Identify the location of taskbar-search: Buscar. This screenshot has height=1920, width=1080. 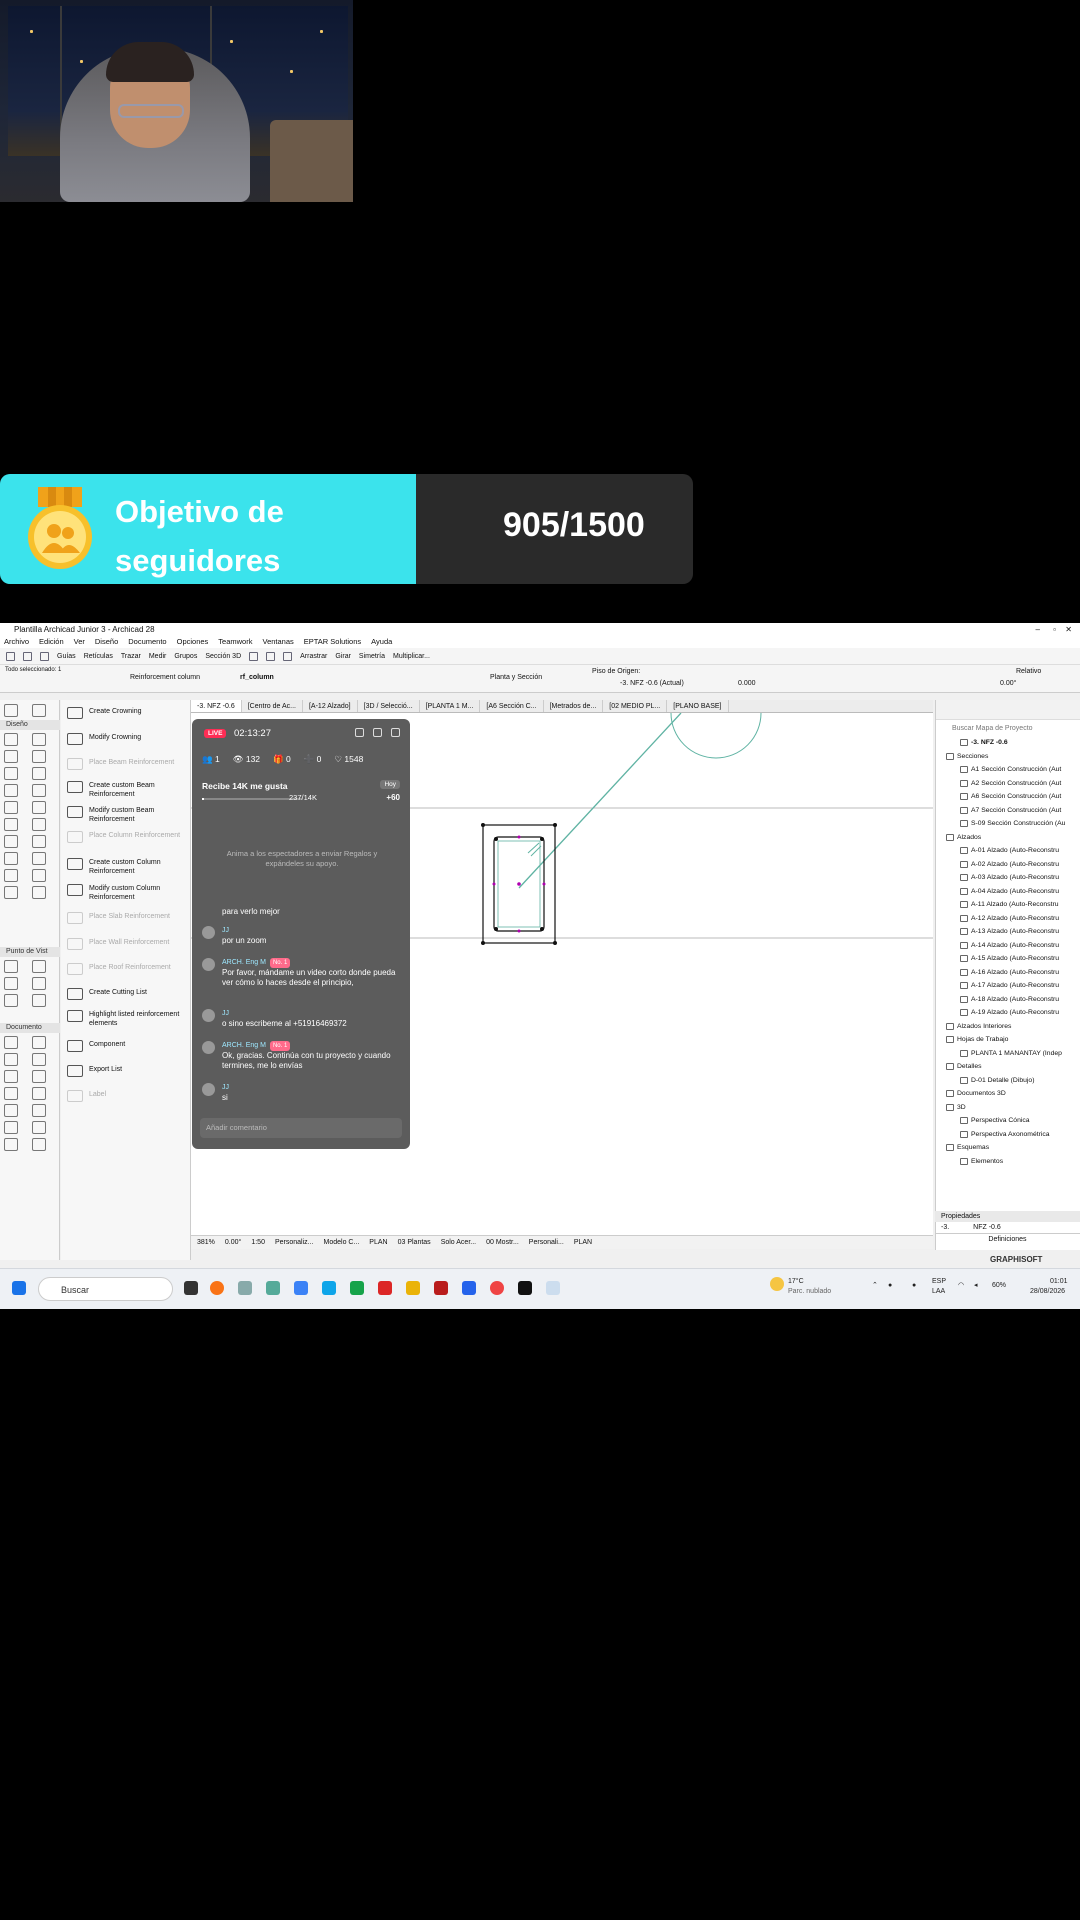
(105, 1289).